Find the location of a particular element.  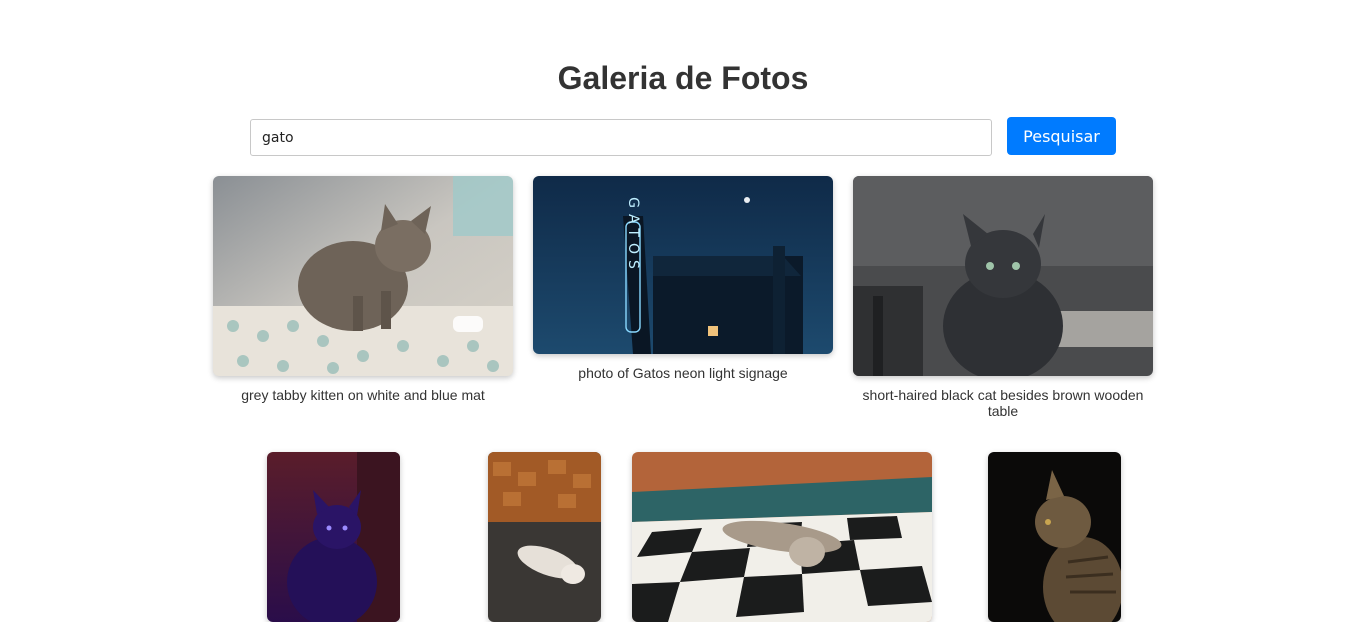

kitten-photo is located at coordinates (363, 276).